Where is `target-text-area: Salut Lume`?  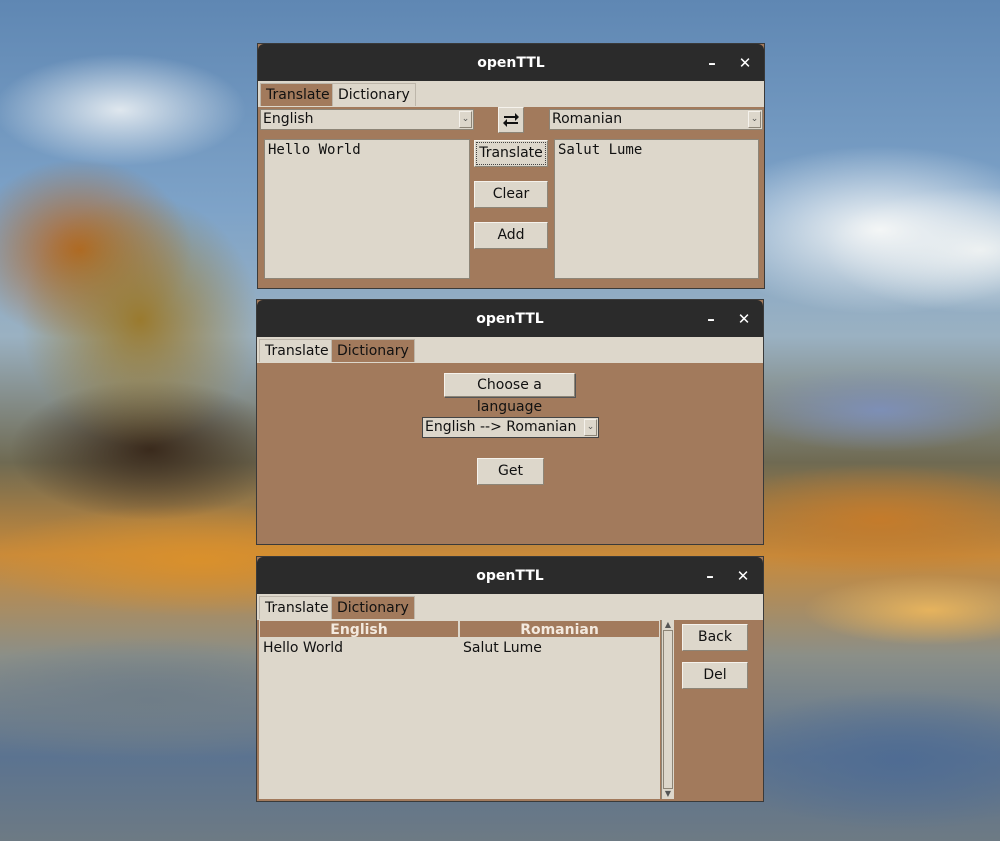
target-text-area: Salut Lume is located at coordinates (656, 209).